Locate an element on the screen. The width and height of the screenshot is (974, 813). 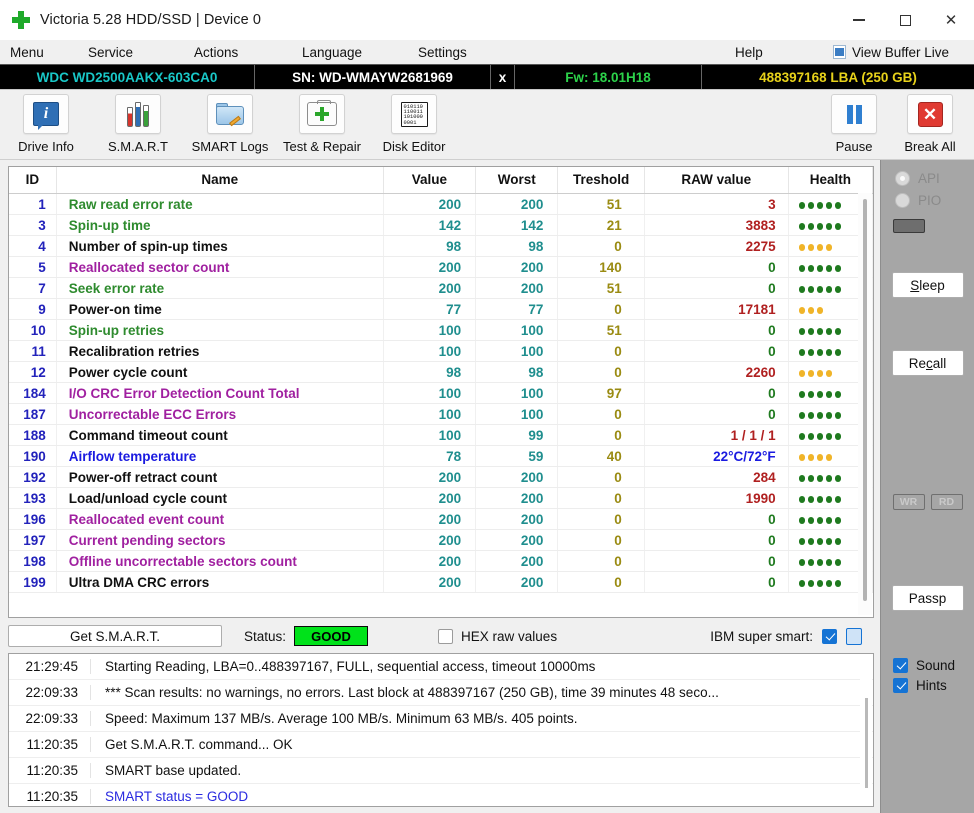
hex-raw-values-option: HEX raw values is located at coordinates (497, 636).